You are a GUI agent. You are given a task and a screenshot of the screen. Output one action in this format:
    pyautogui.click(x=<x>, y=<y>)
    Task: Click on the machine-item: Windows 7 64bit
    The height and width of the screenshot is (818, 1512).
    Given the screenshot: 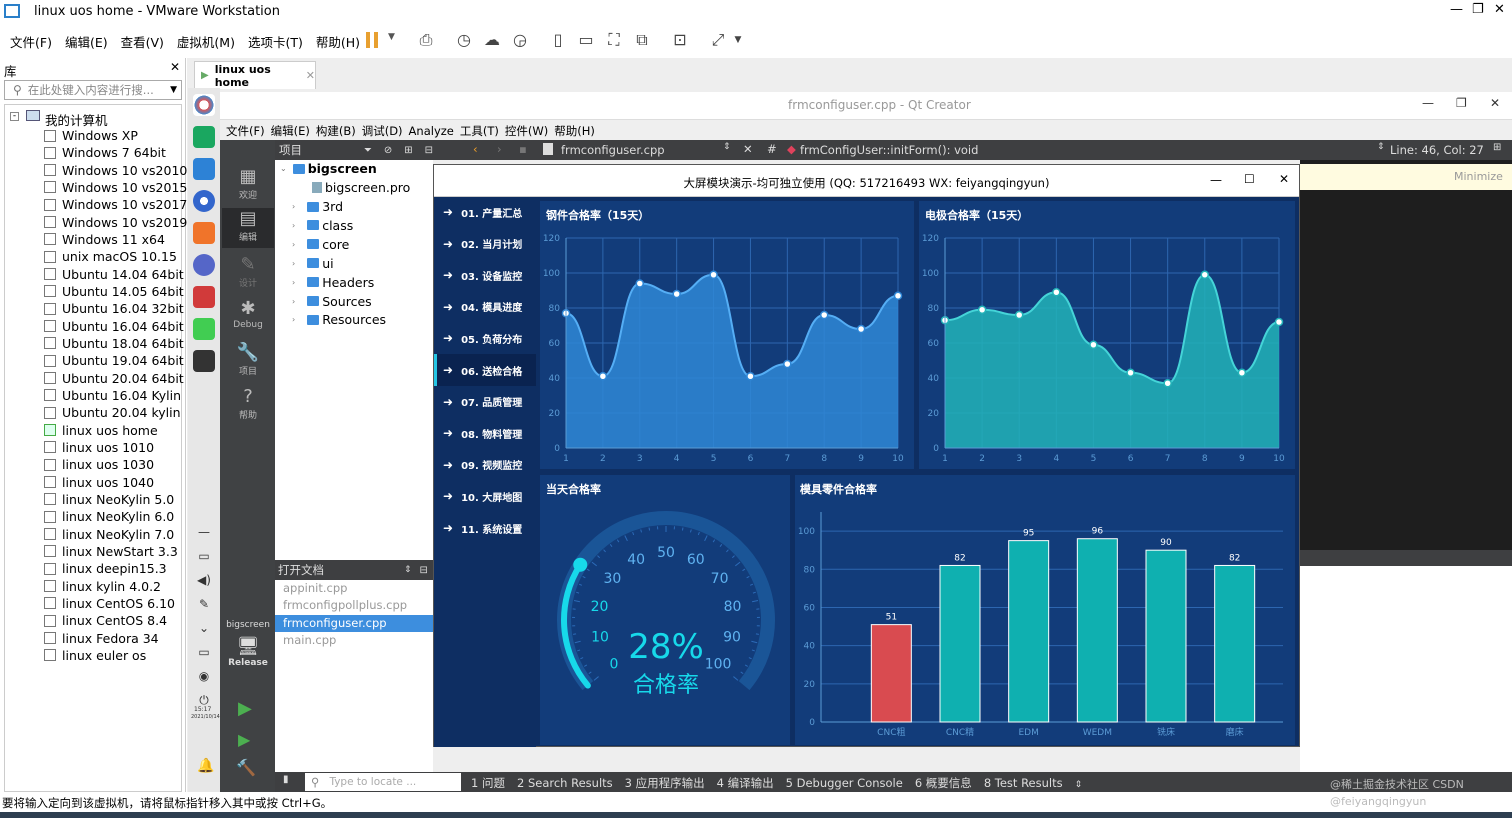 What is the action you would take?
    pyautogui.click(x=105, y=152)
    